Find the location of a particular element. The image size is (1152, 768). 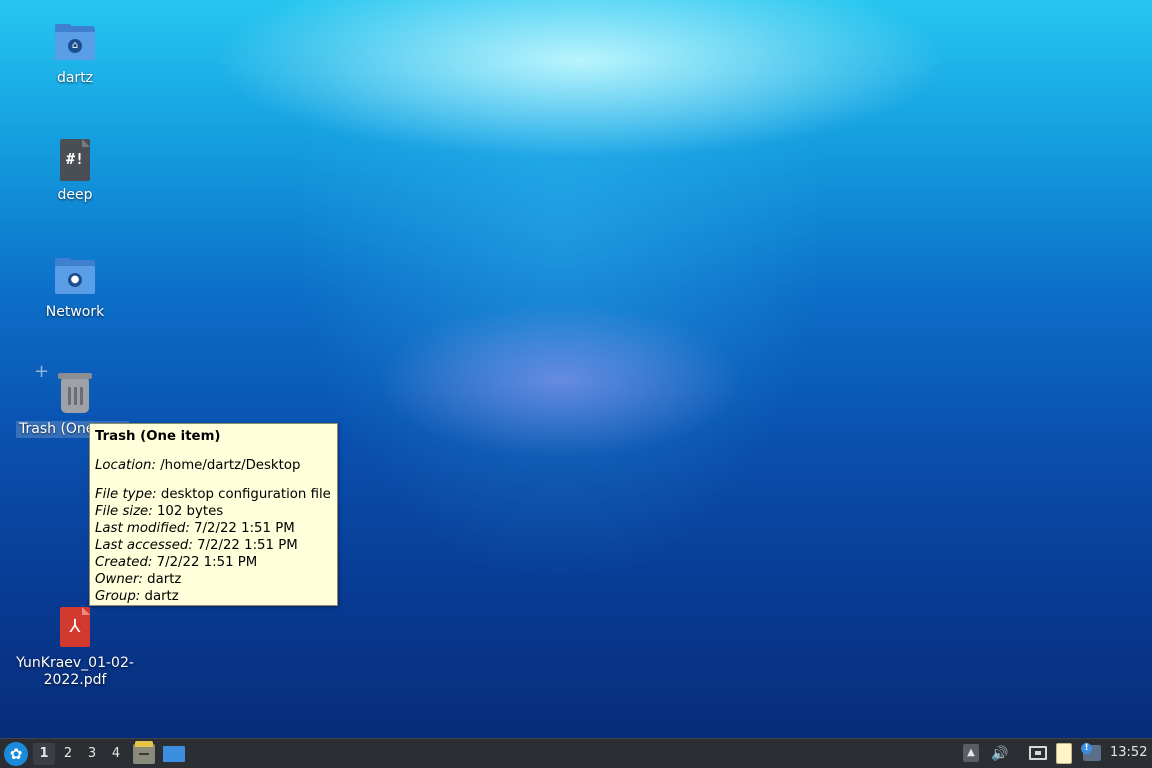

volume-icon: 🔊 is located at coordinates (1000, 754).